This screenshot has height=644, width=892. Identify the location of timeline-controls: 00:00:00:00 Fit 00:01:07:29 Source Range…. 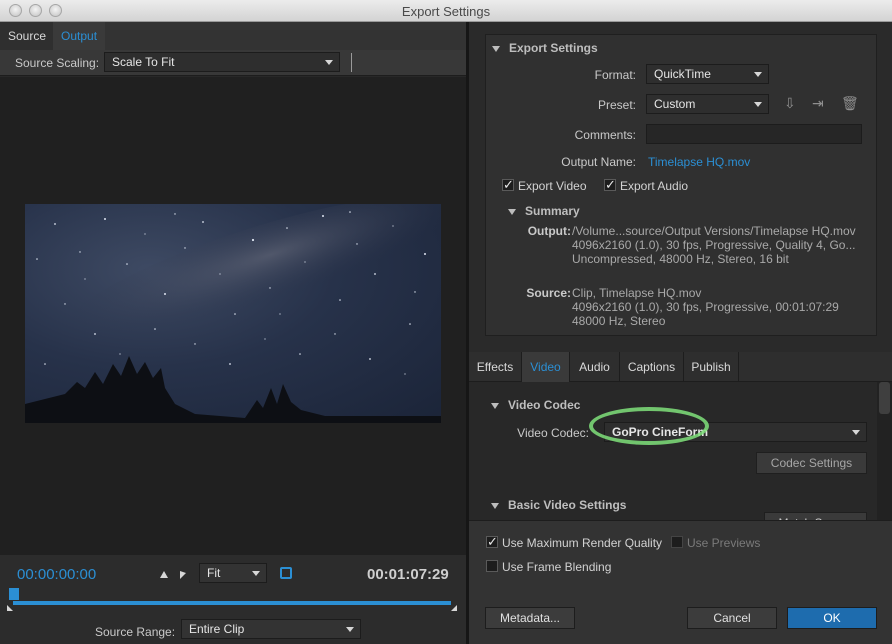
(233, 599).